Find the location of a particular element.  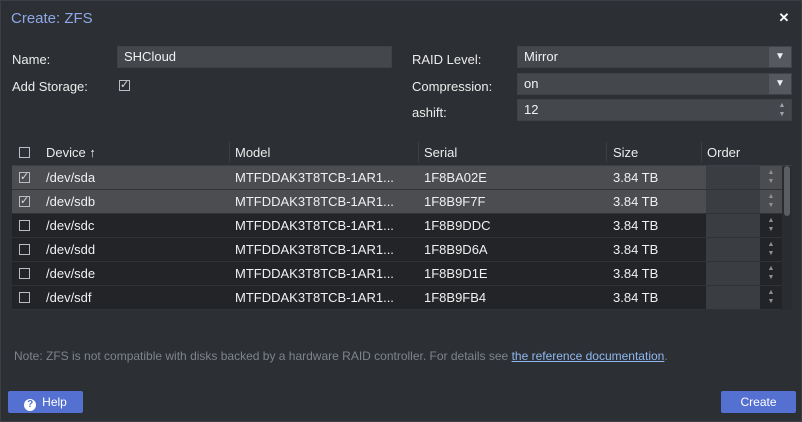

column-order: Order is located at coordinates (723, 152).